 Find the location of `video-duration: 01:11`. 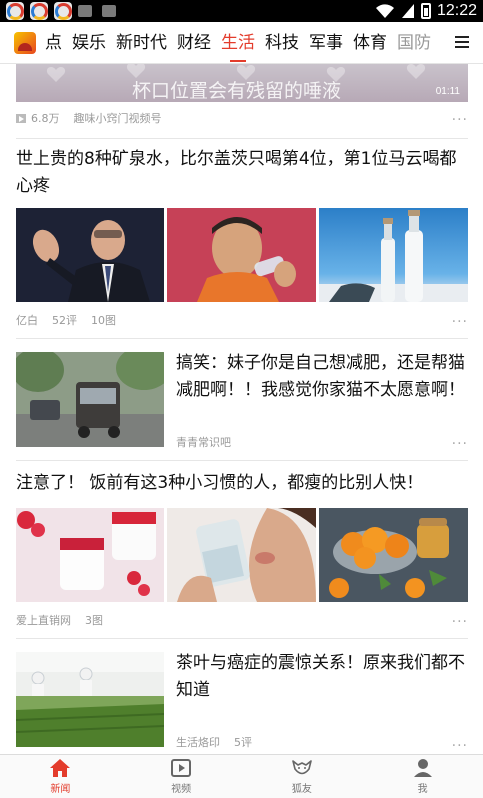

video-duration: 01:11 is located at coordinates (447, 91).